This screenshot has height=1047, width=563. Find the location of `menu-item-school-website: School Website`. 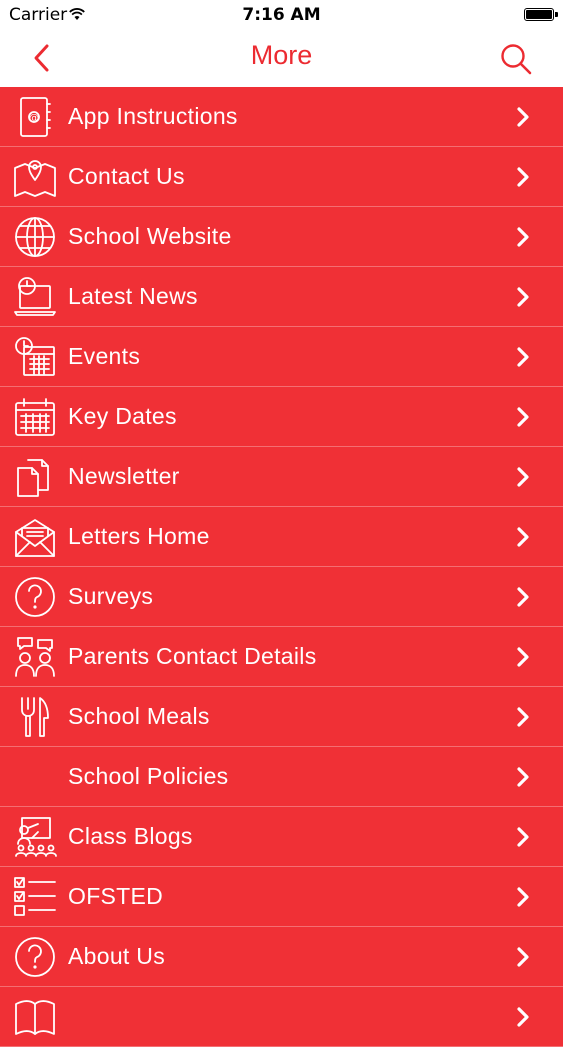

menu-item-school-website: School Website is located at coordinates (281, 237).